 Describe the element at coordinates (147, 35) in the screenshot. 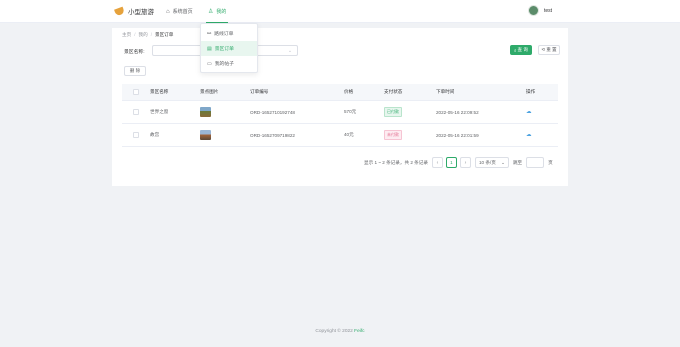

I see `breadcrumb: 主页 / 我的 / 景区订单` at that location.